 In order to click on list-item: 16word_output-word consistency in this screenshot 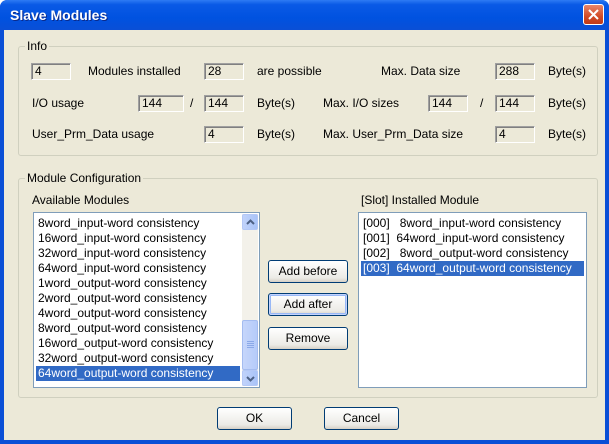, I will do `click(138, 343)`.